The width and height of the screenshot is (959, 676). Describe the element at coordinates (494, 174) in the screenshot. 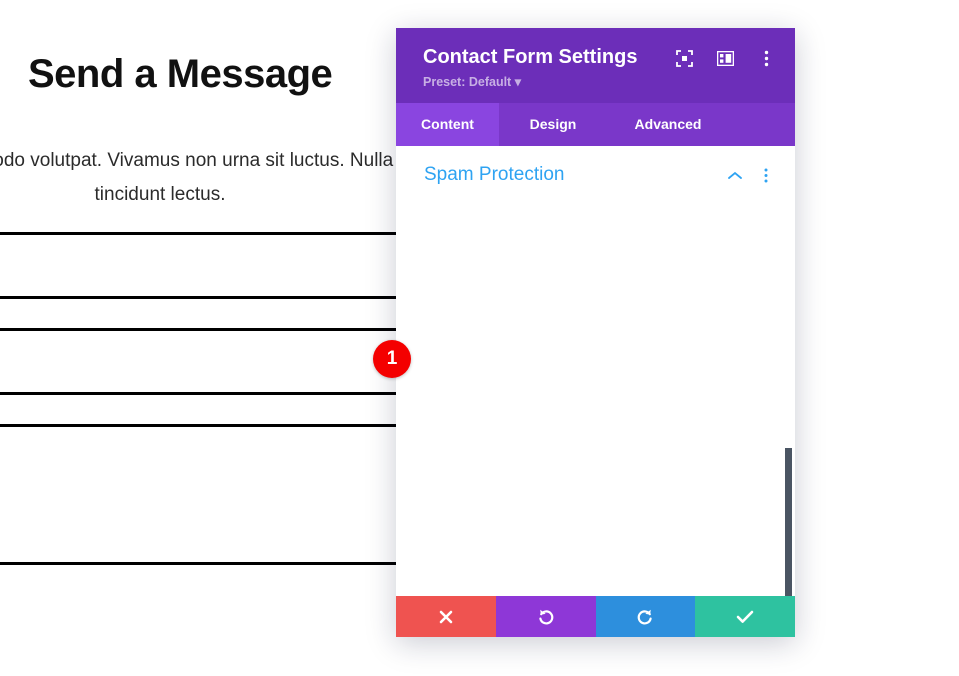

I see `section-title: Spam Protection` at that location.